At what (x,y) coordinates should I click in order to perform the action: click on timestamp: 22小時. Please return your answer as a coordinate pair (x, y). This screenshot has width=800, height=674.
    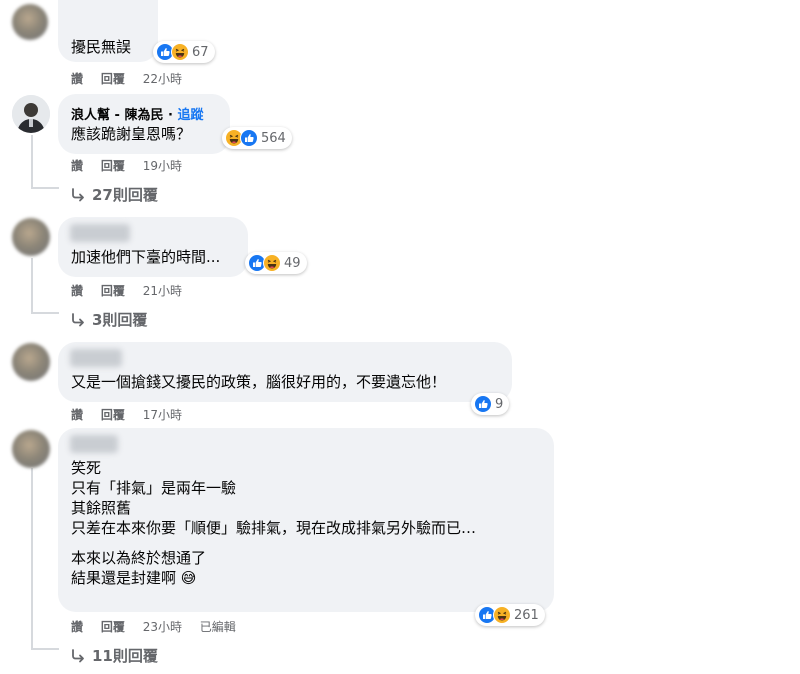
    Looking at the image, I should click on (162, 79).